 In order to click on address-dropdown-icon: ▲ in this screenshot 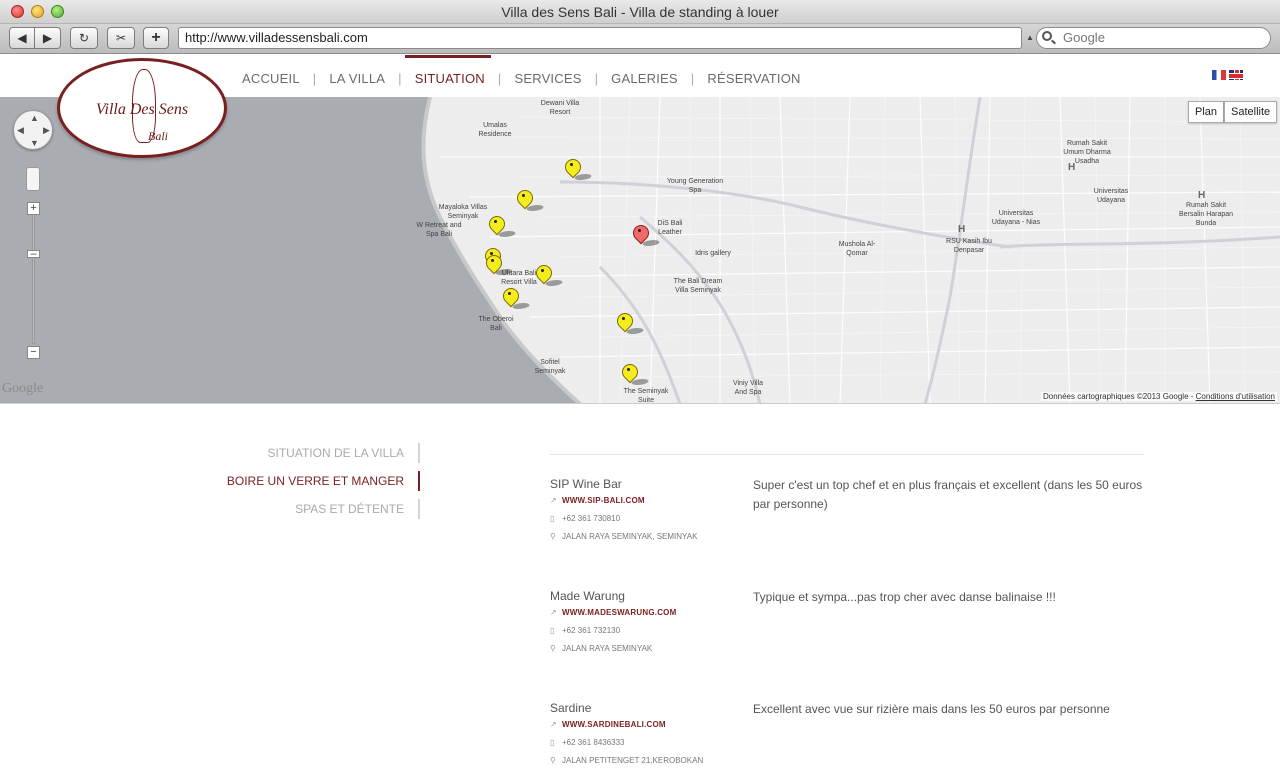, I will do `click(1030, 37)`.